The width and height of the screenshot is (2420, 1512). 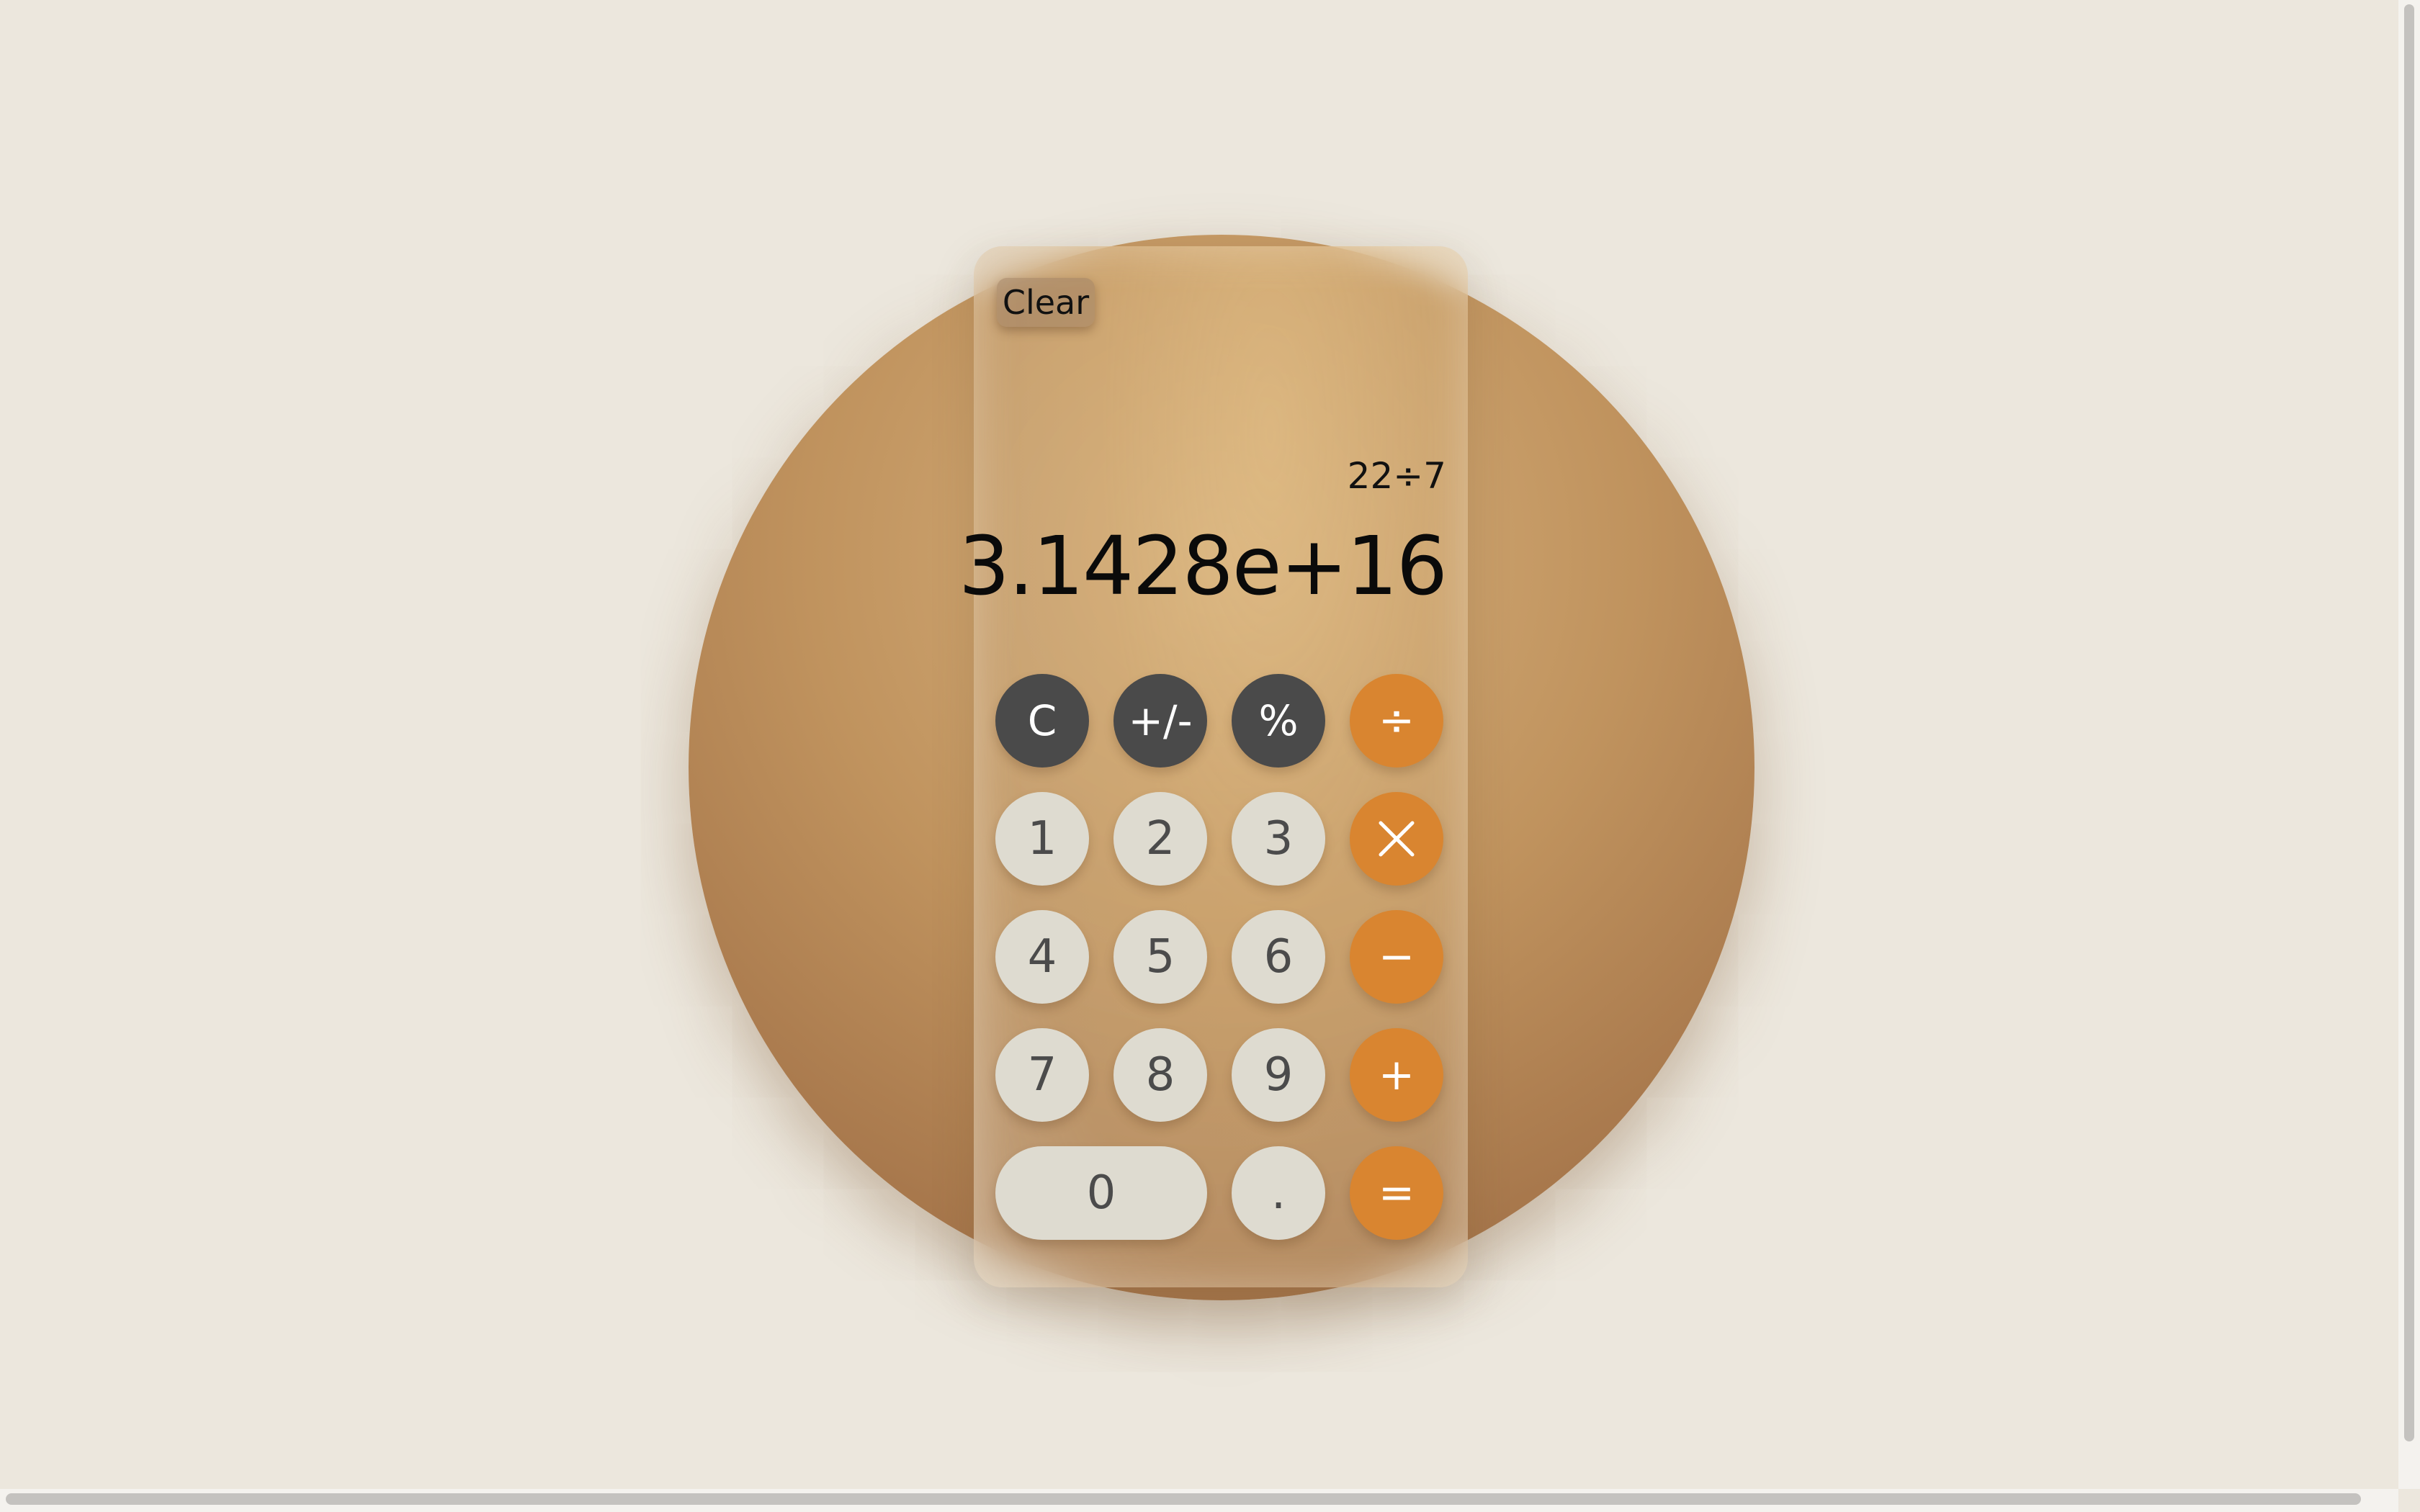 I want to click on plus-key: +, so click(x=1396, y=1075).